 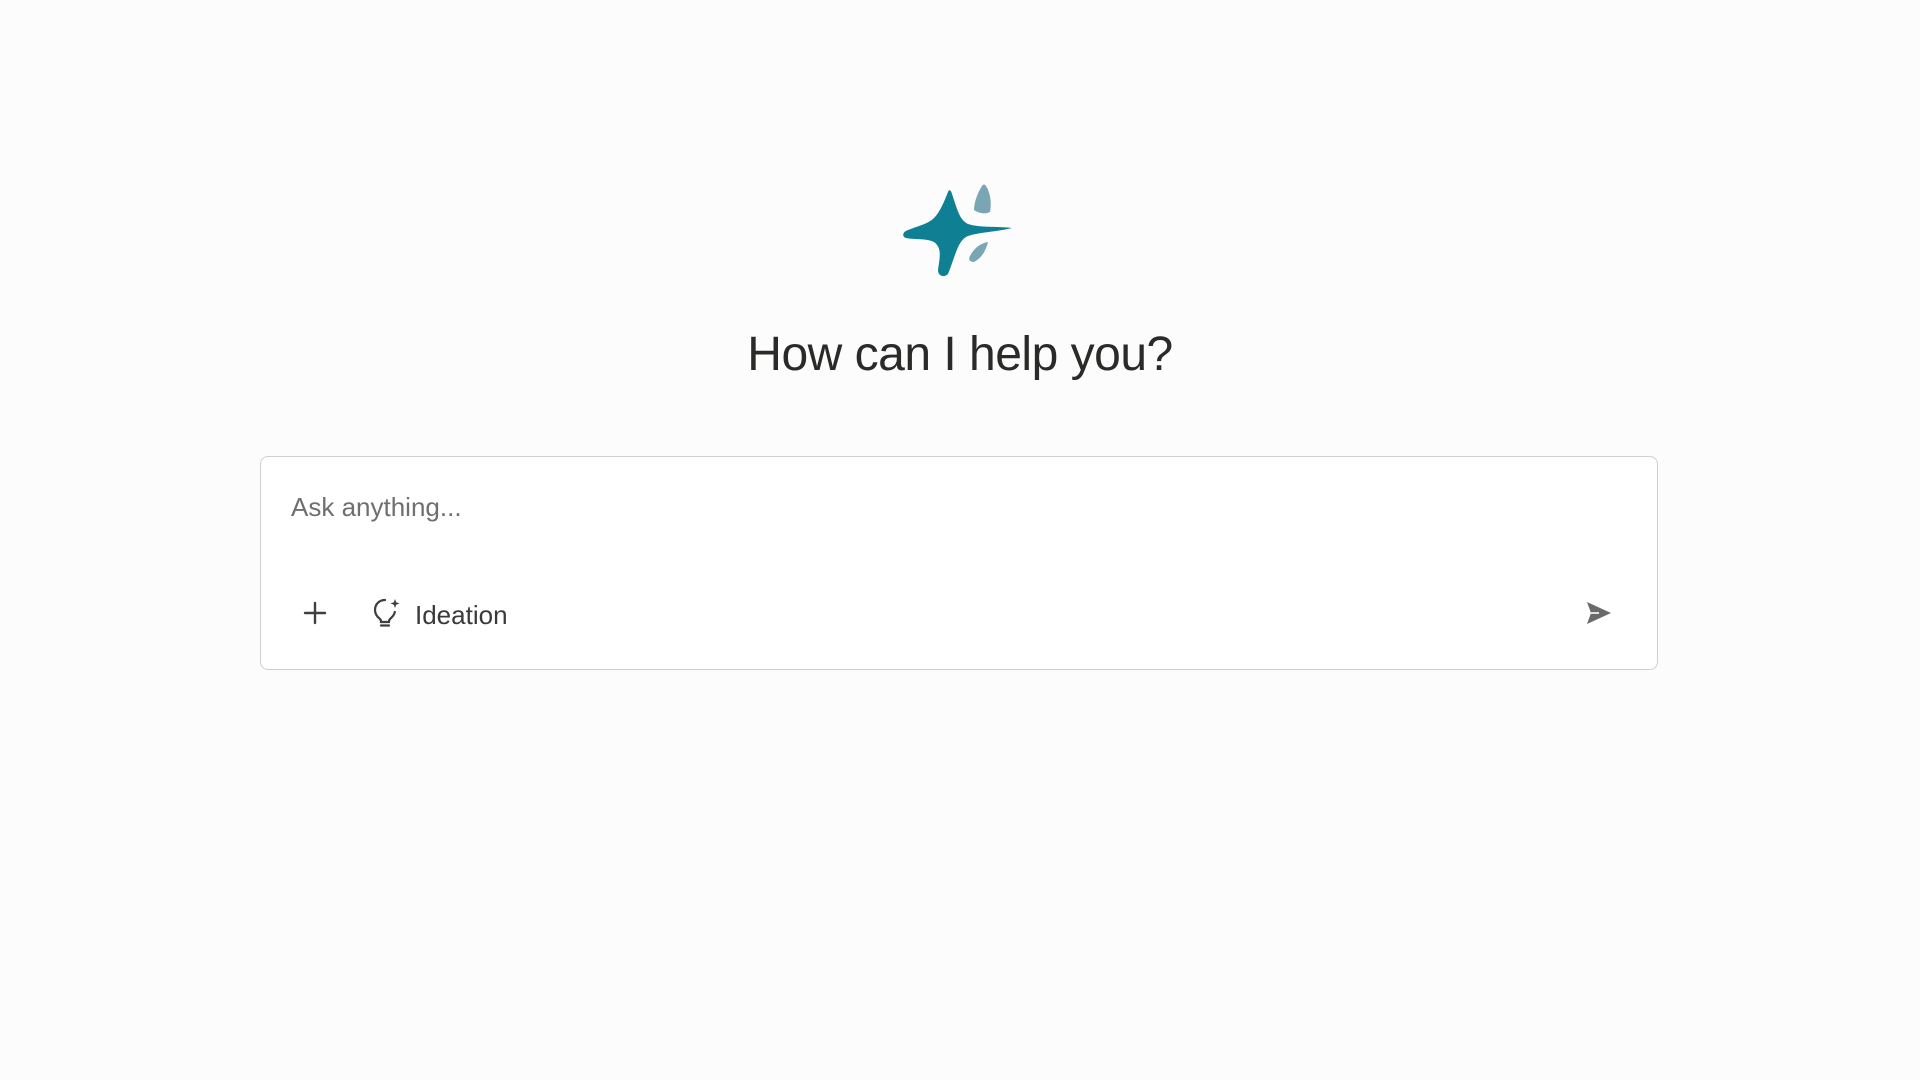 I want to click on sparkle-logo, so click(x=960, y=232).